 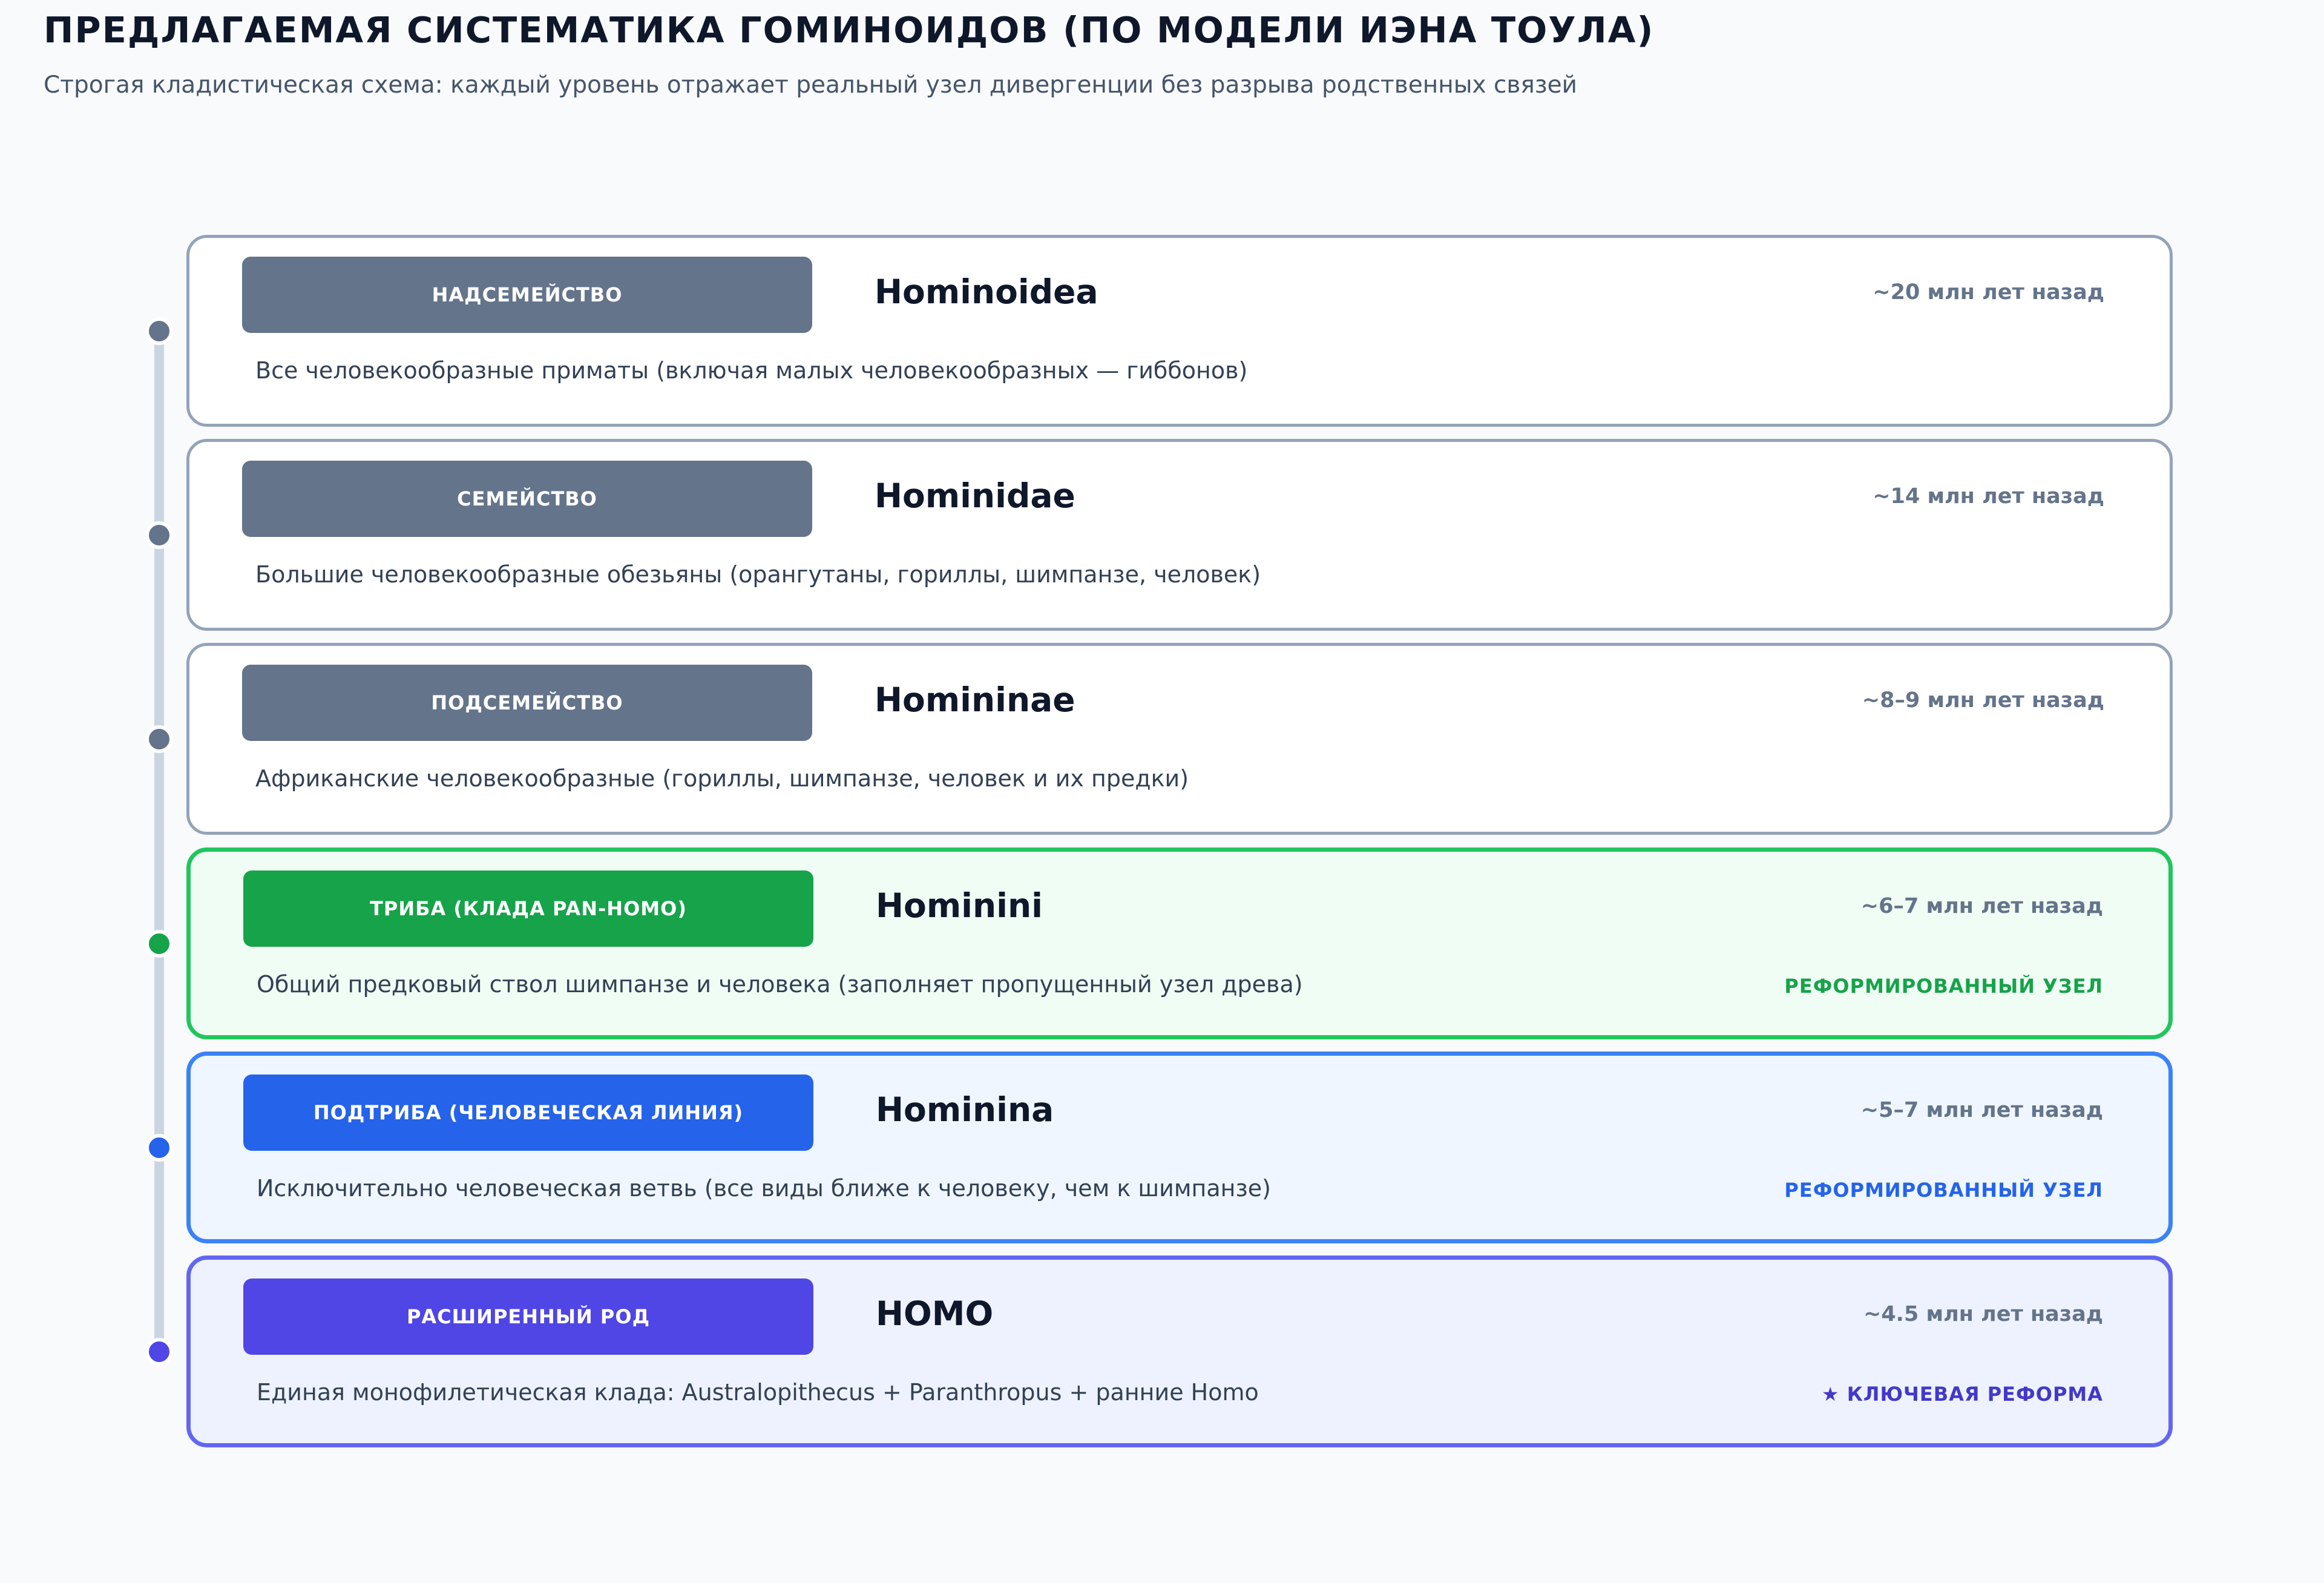 I want to click on divergence-time: ~4.5 млн лет назад, so click(x=1983, y=1314).